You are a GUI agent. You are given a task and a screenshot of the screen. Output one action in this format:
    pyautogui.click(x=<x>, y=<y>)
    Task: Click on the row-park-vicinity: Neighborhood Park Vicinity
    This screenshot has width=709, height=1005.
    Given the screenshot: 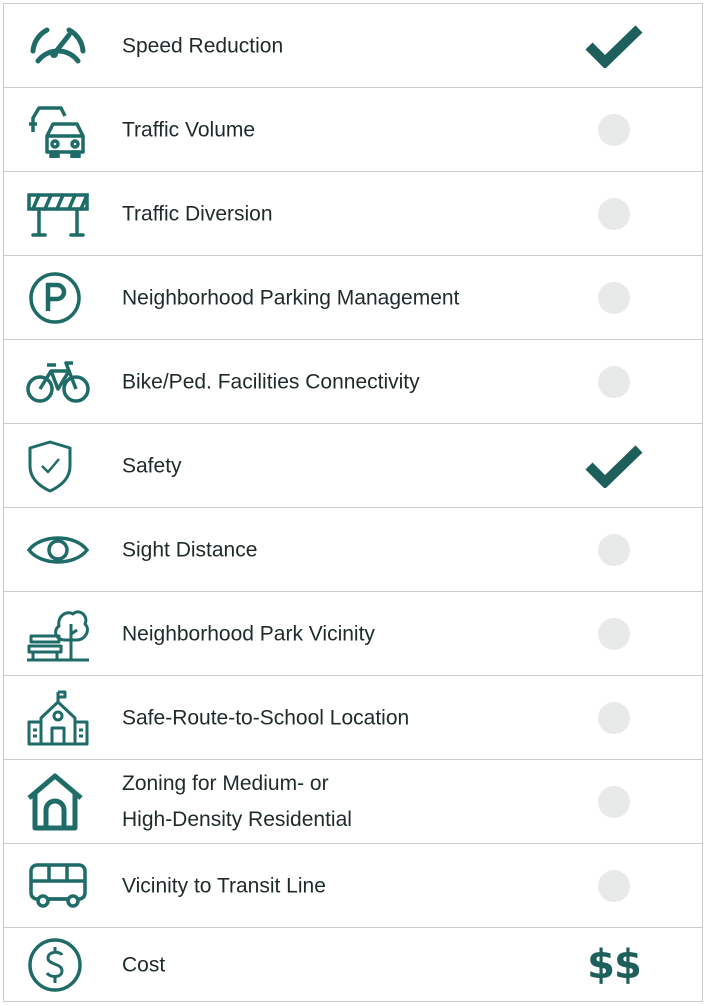 What is the action you would take?
    pyautogui.click(x=353, y=634)
    